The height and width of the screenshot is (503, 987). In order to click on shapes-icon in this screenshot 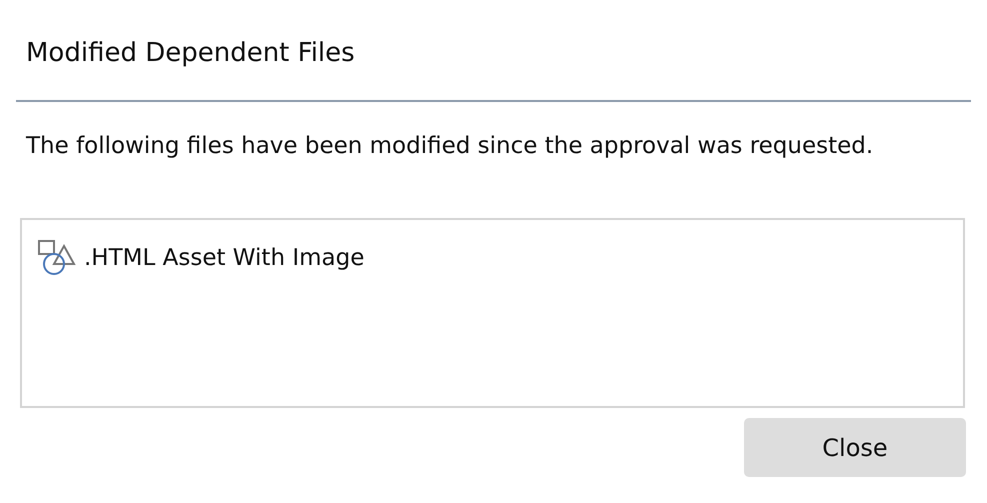, I will do `click(57, 258)`.